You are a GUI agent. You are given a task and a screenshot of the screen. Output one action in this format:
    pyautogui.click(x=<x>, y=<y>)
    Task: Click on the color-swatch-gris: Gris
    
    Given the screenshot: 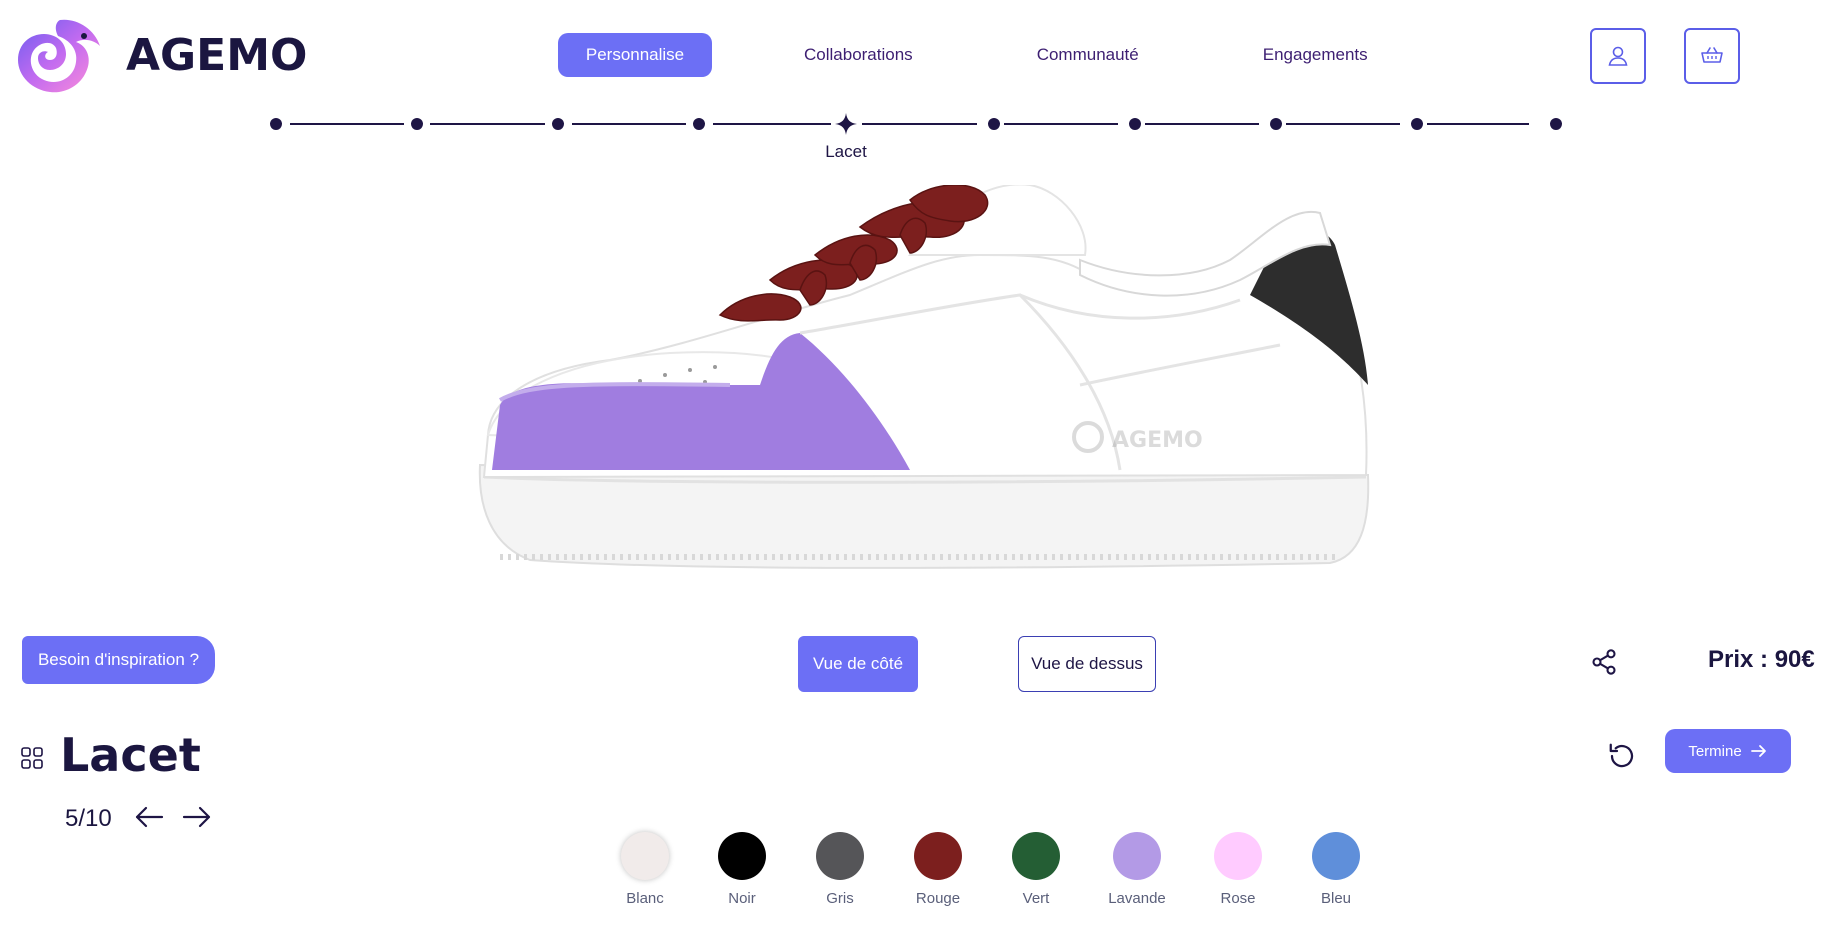 What is the action you would take?
    pyautogui.click(x=840, y=869)
    